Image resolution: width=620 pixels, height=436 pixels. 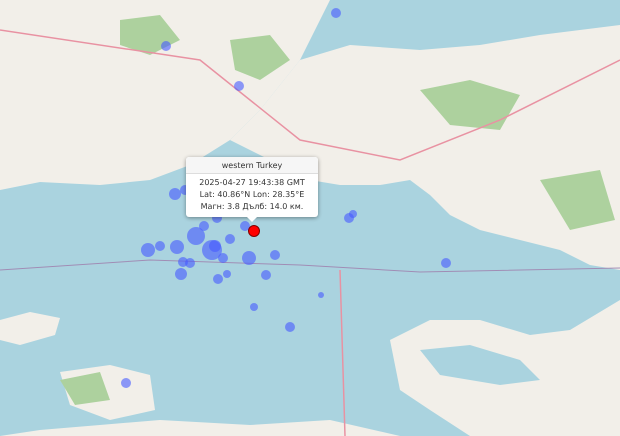 I want to click on popup-text: 2025-04-27 19:43:38 GMT, so click(x=252, y=183).